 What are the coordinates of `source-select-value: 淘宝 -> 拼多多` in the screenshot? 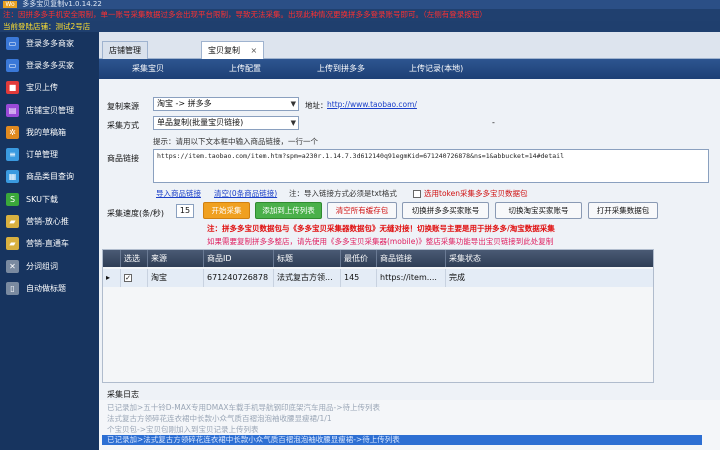 It's located at (184, 103).